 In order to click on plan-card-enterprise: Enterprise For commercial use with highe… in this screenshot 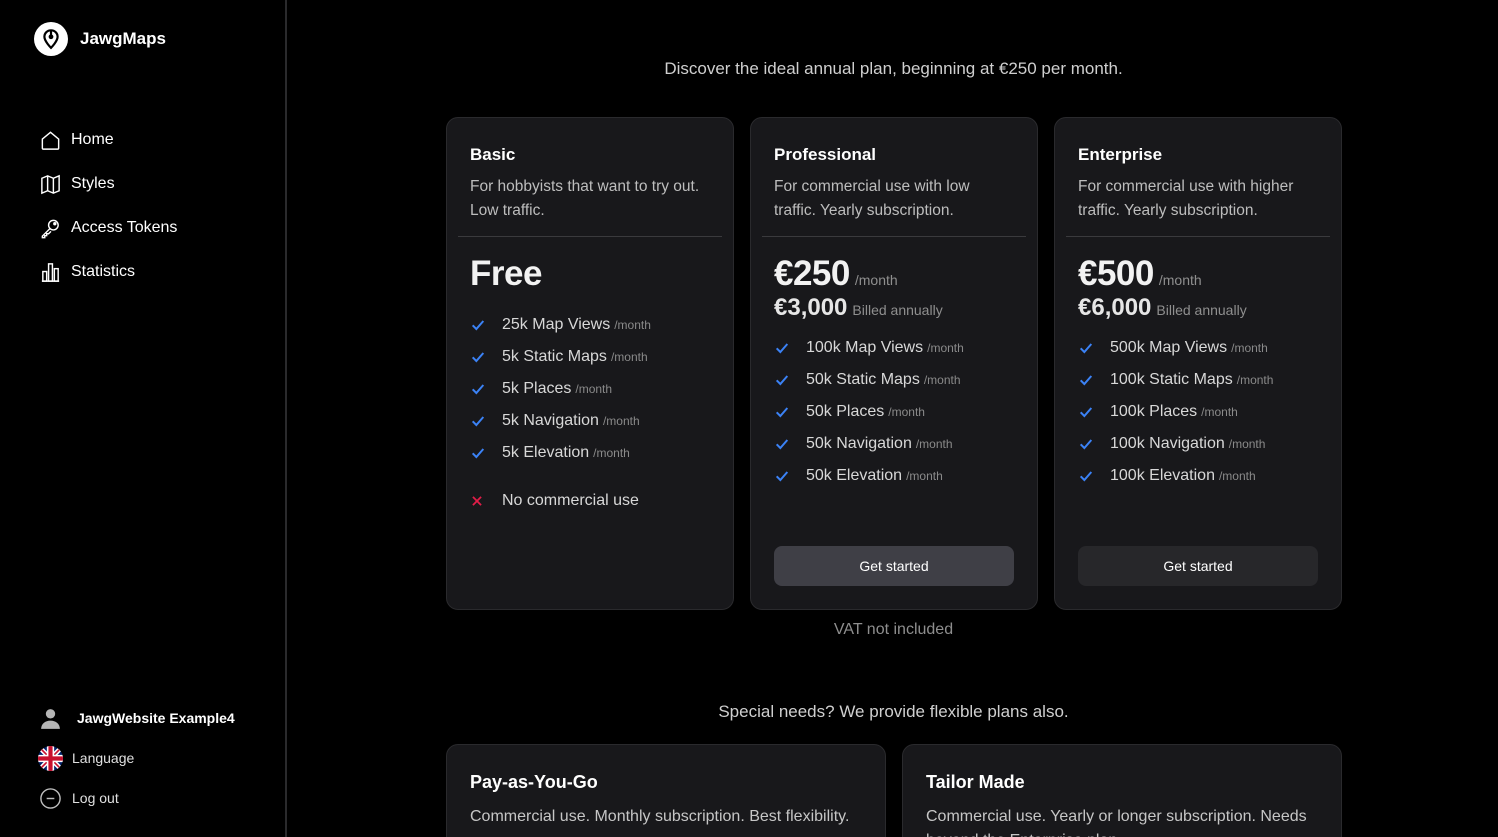, I will do `click(1198, 363)`.